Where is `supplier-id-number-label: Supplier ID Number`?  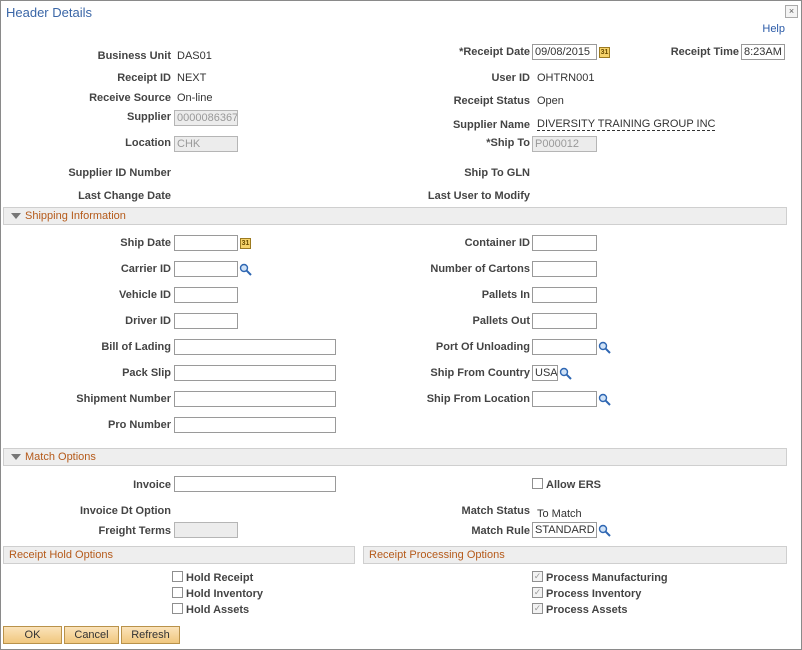
supplier-id-number-label: Supplier ID Number is located at coordinates (119, 173).